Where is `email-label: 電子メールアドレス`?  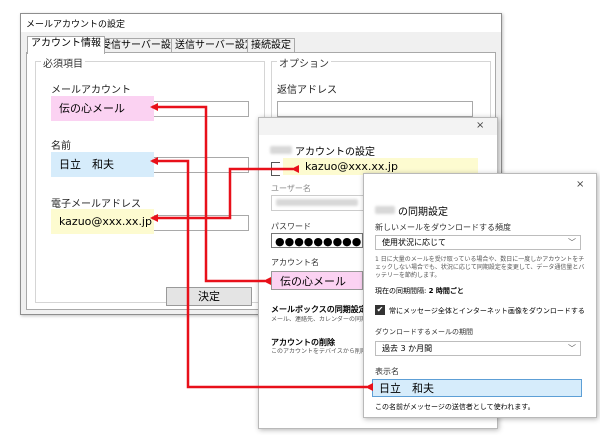 email-label: 電子メールアドレス is located at coordinates (96, 204).